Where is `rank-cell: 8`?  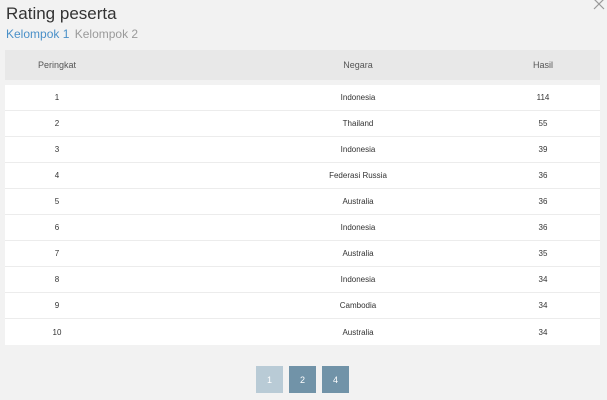
rank-cell: 8 is located at coordinates (57, 279).